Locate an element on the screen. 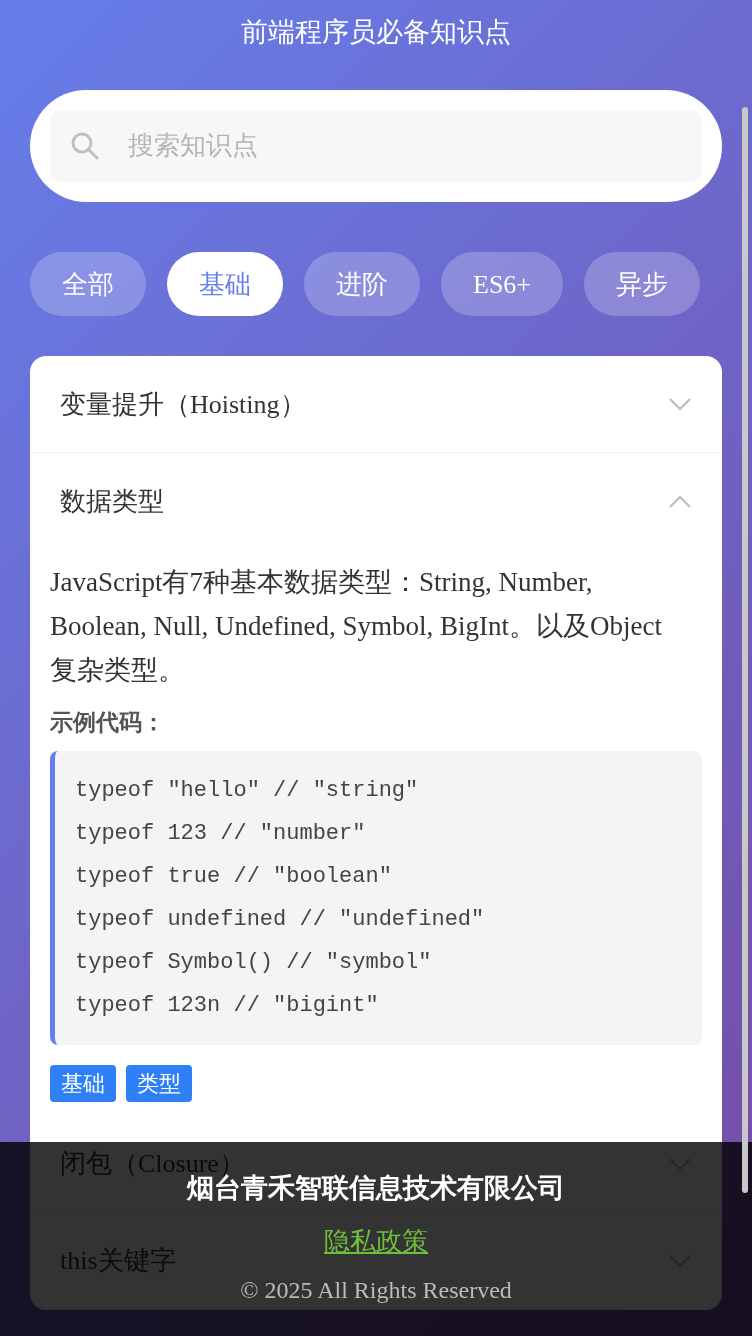 This screenshot has width=752, height=1336. code-line: typeof Symbol() // "symbol" is located at coordinates (254, 962).